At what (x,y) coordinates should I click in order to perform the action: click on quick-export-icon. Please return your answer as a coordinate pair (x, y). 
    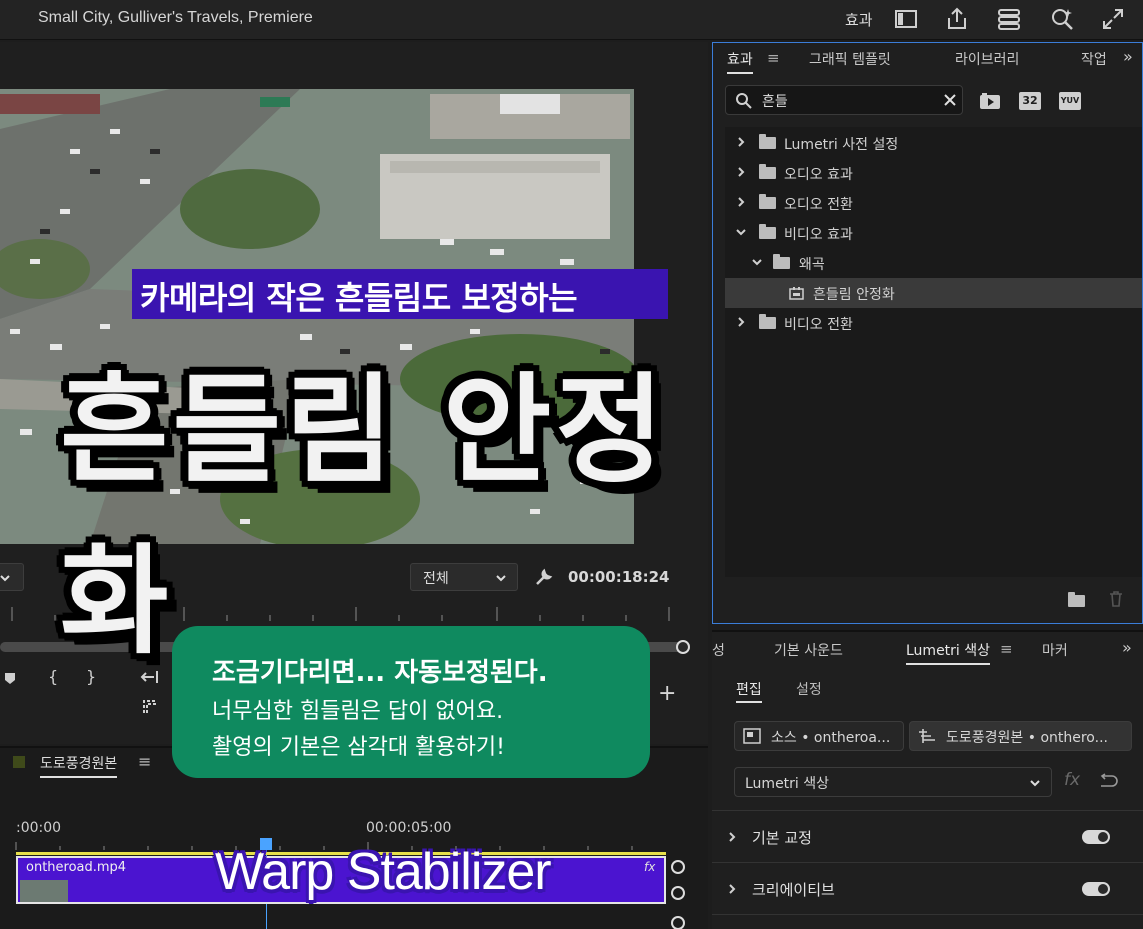
    Looking at the image, I should click on (1009, 19).